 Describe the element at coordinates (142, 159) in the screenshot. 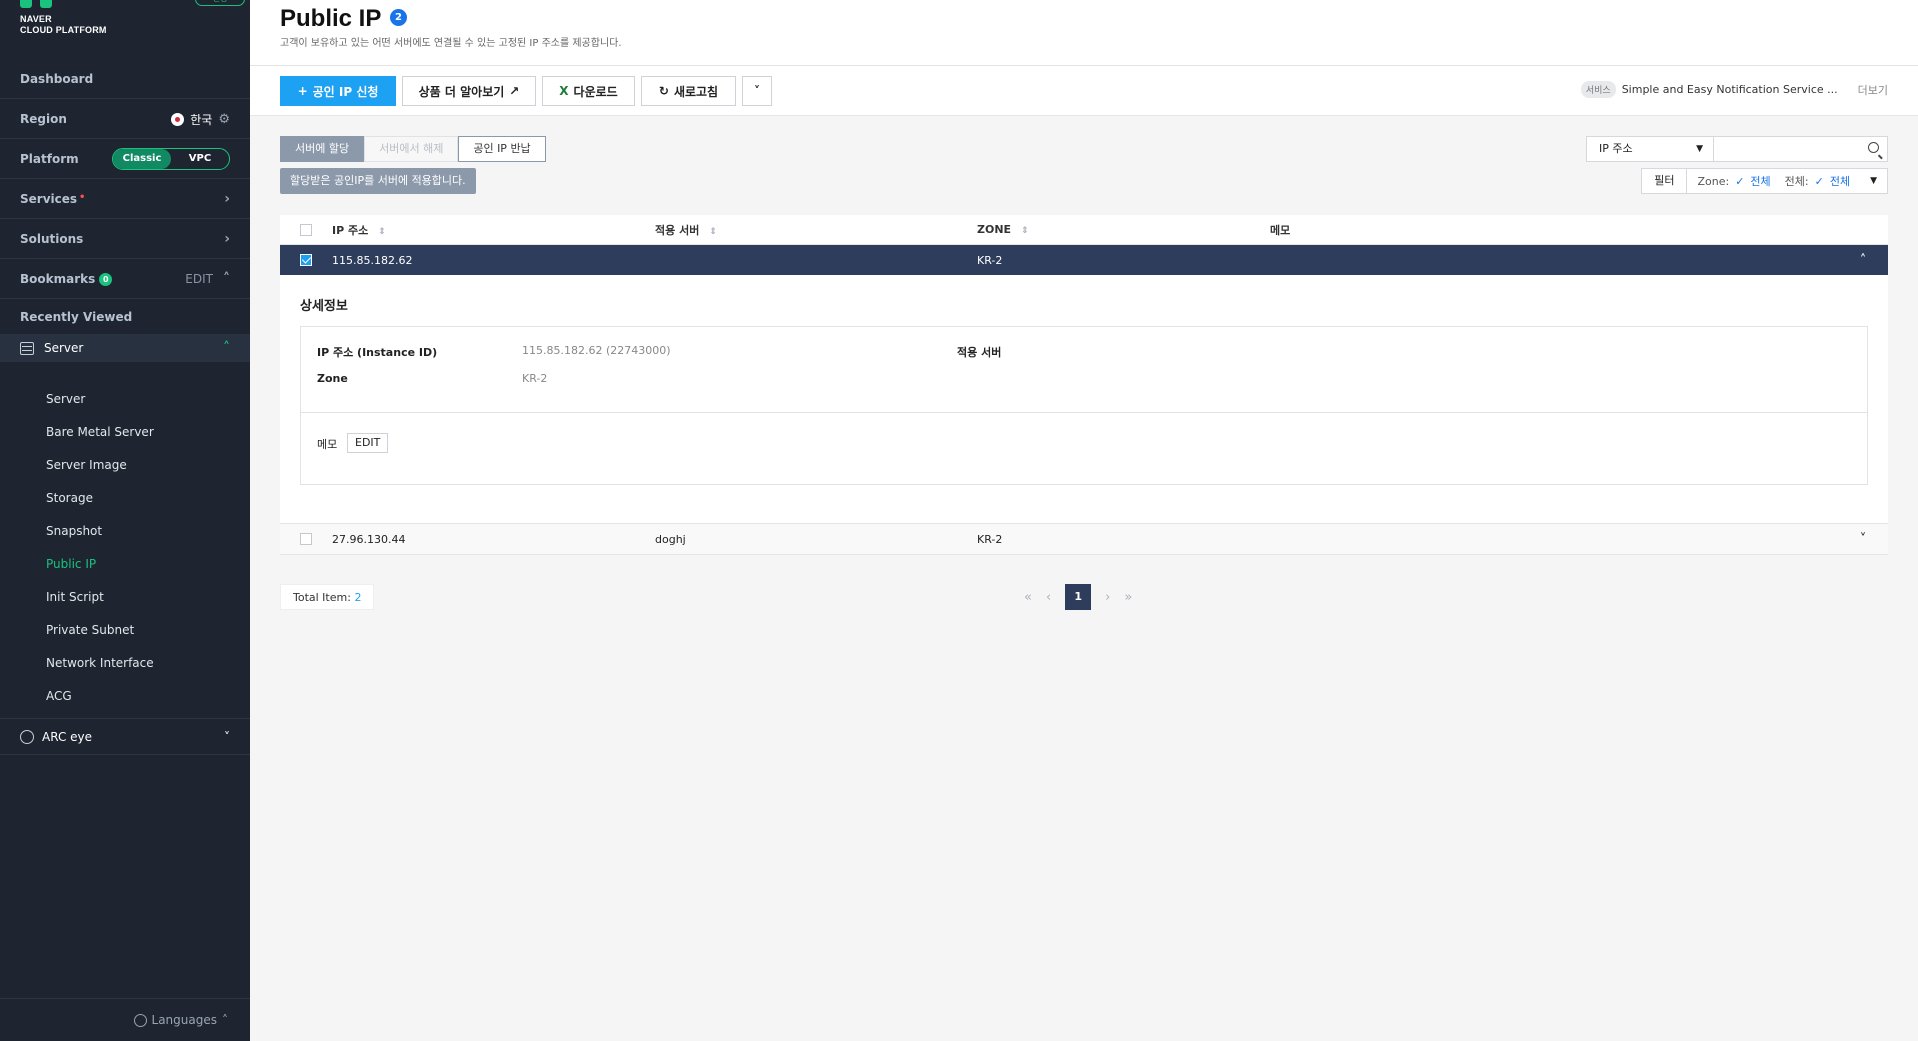

I see `platform-classic: Classic` at that location.